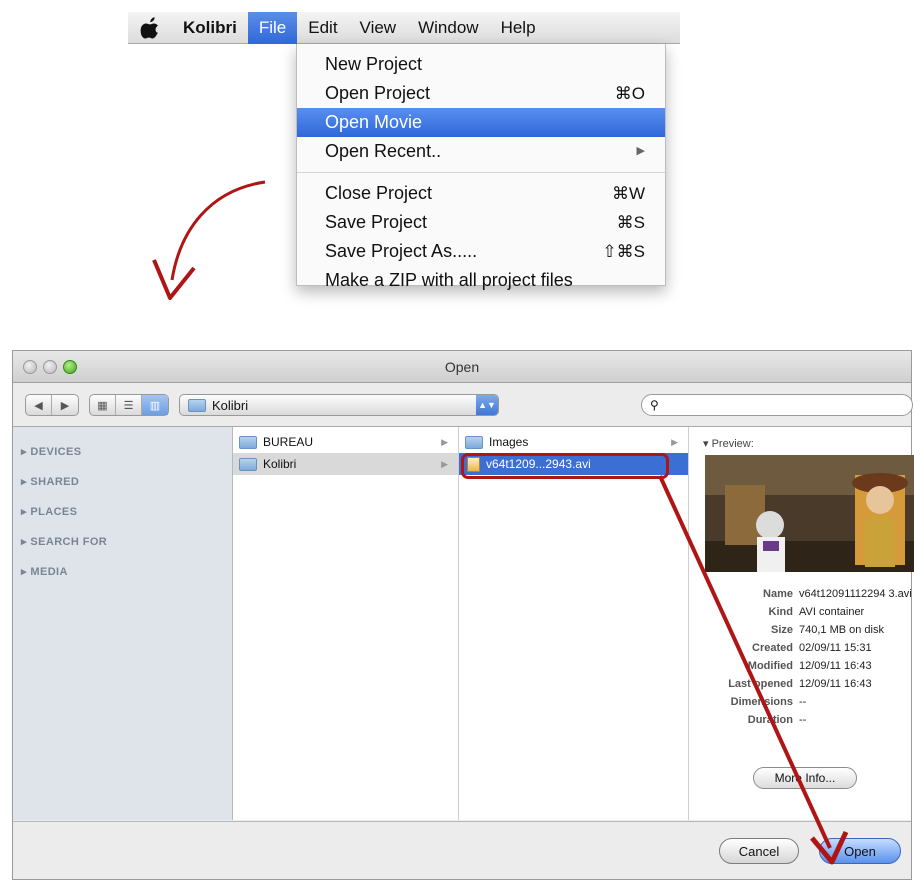 The height and width of the screenshot is (890, 914). I want to click on info-value: 740,1 MB on disk, so click(841, 630).